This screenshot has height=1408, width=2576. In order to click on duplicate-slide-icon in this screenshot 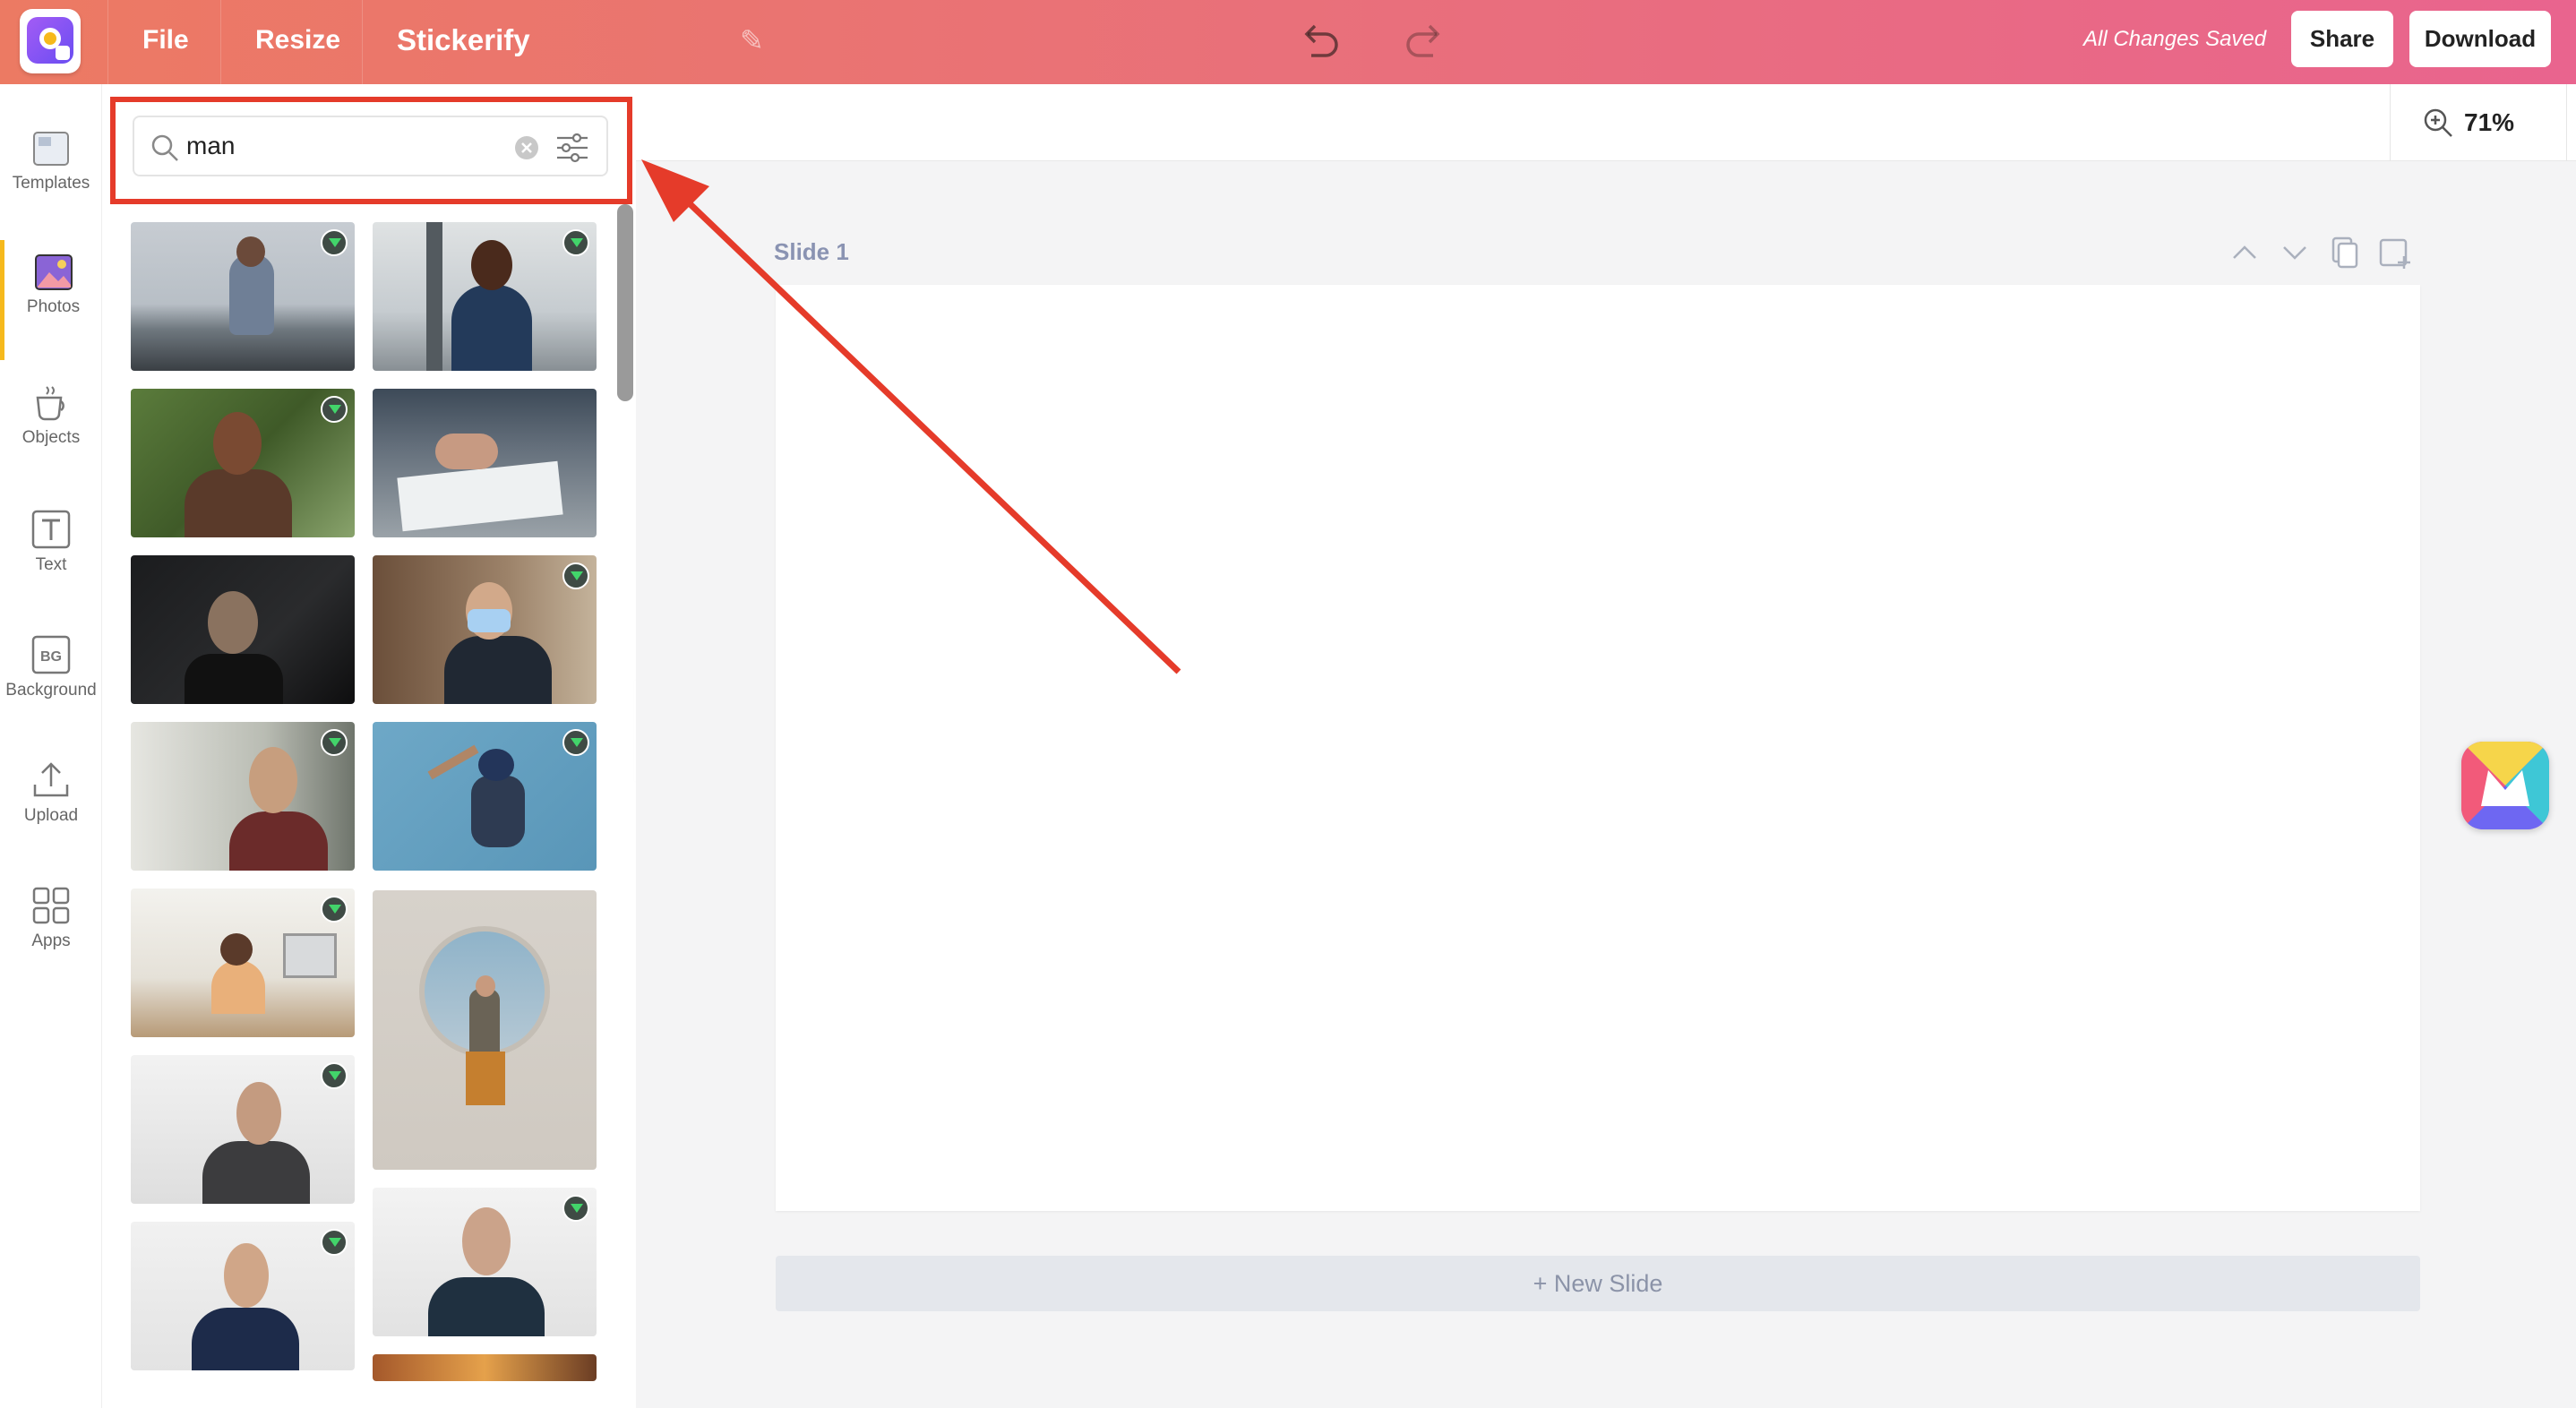, I will do `click(2345, 252)`.